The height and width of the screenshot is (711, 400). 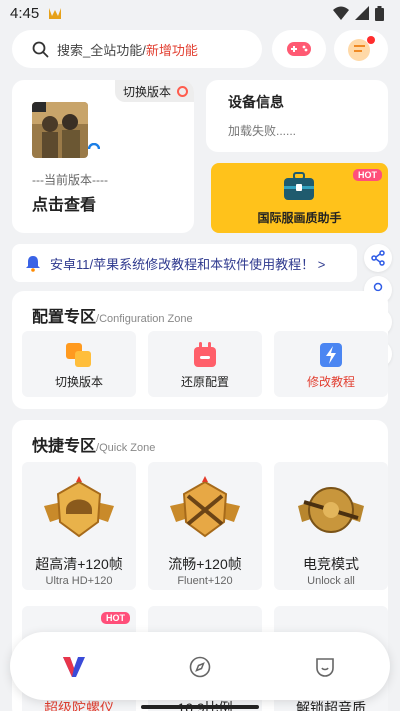 I want to click on bottom-navigation, so click(x=200, y=666).